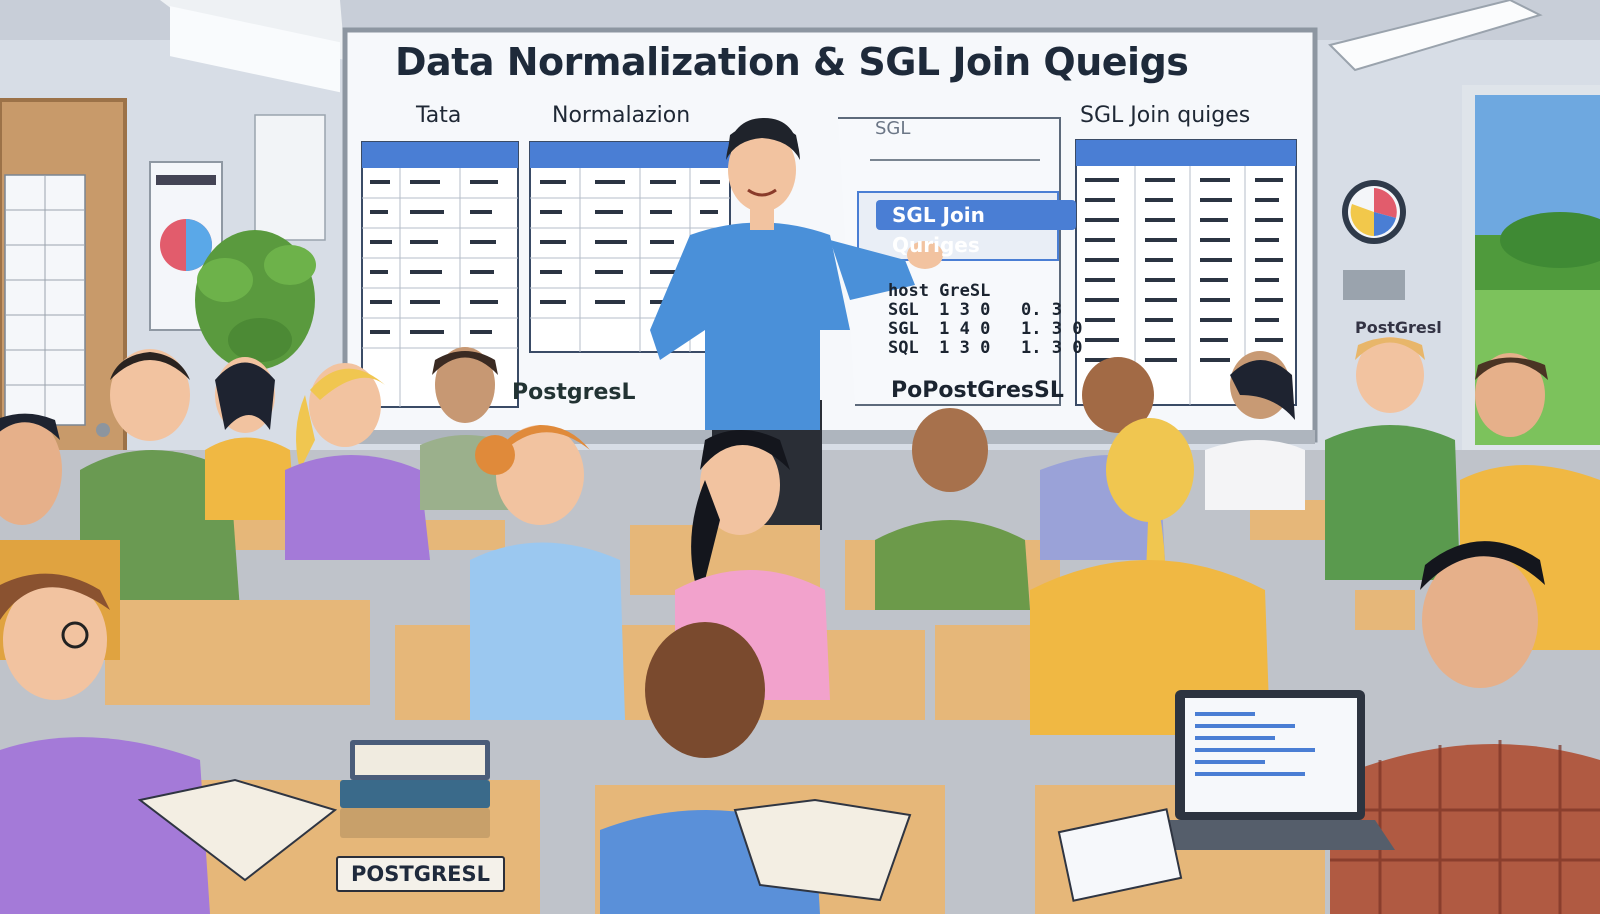  I want to click on wall-postgres-label: PostGresl, so click(1398, 327).